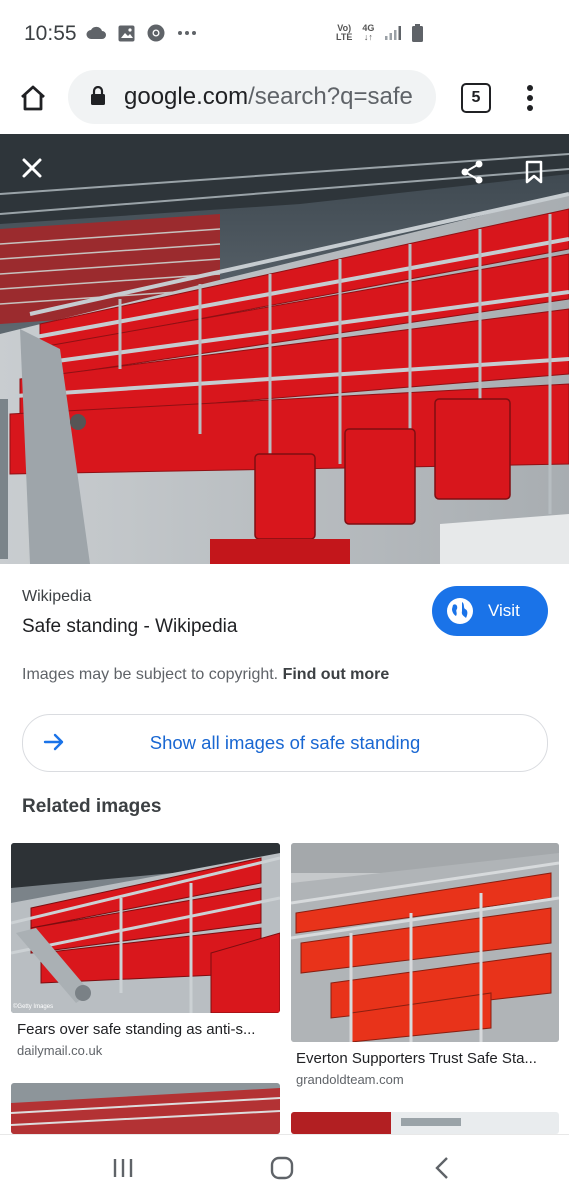  I want to click on vertical-dots-icon, so click(530, 98).